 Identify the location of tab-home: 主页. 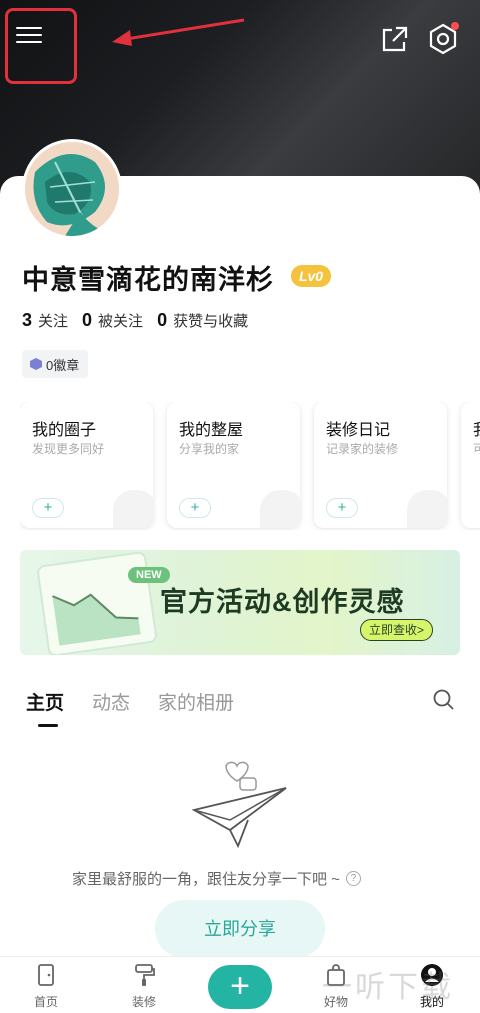
(45, 707).